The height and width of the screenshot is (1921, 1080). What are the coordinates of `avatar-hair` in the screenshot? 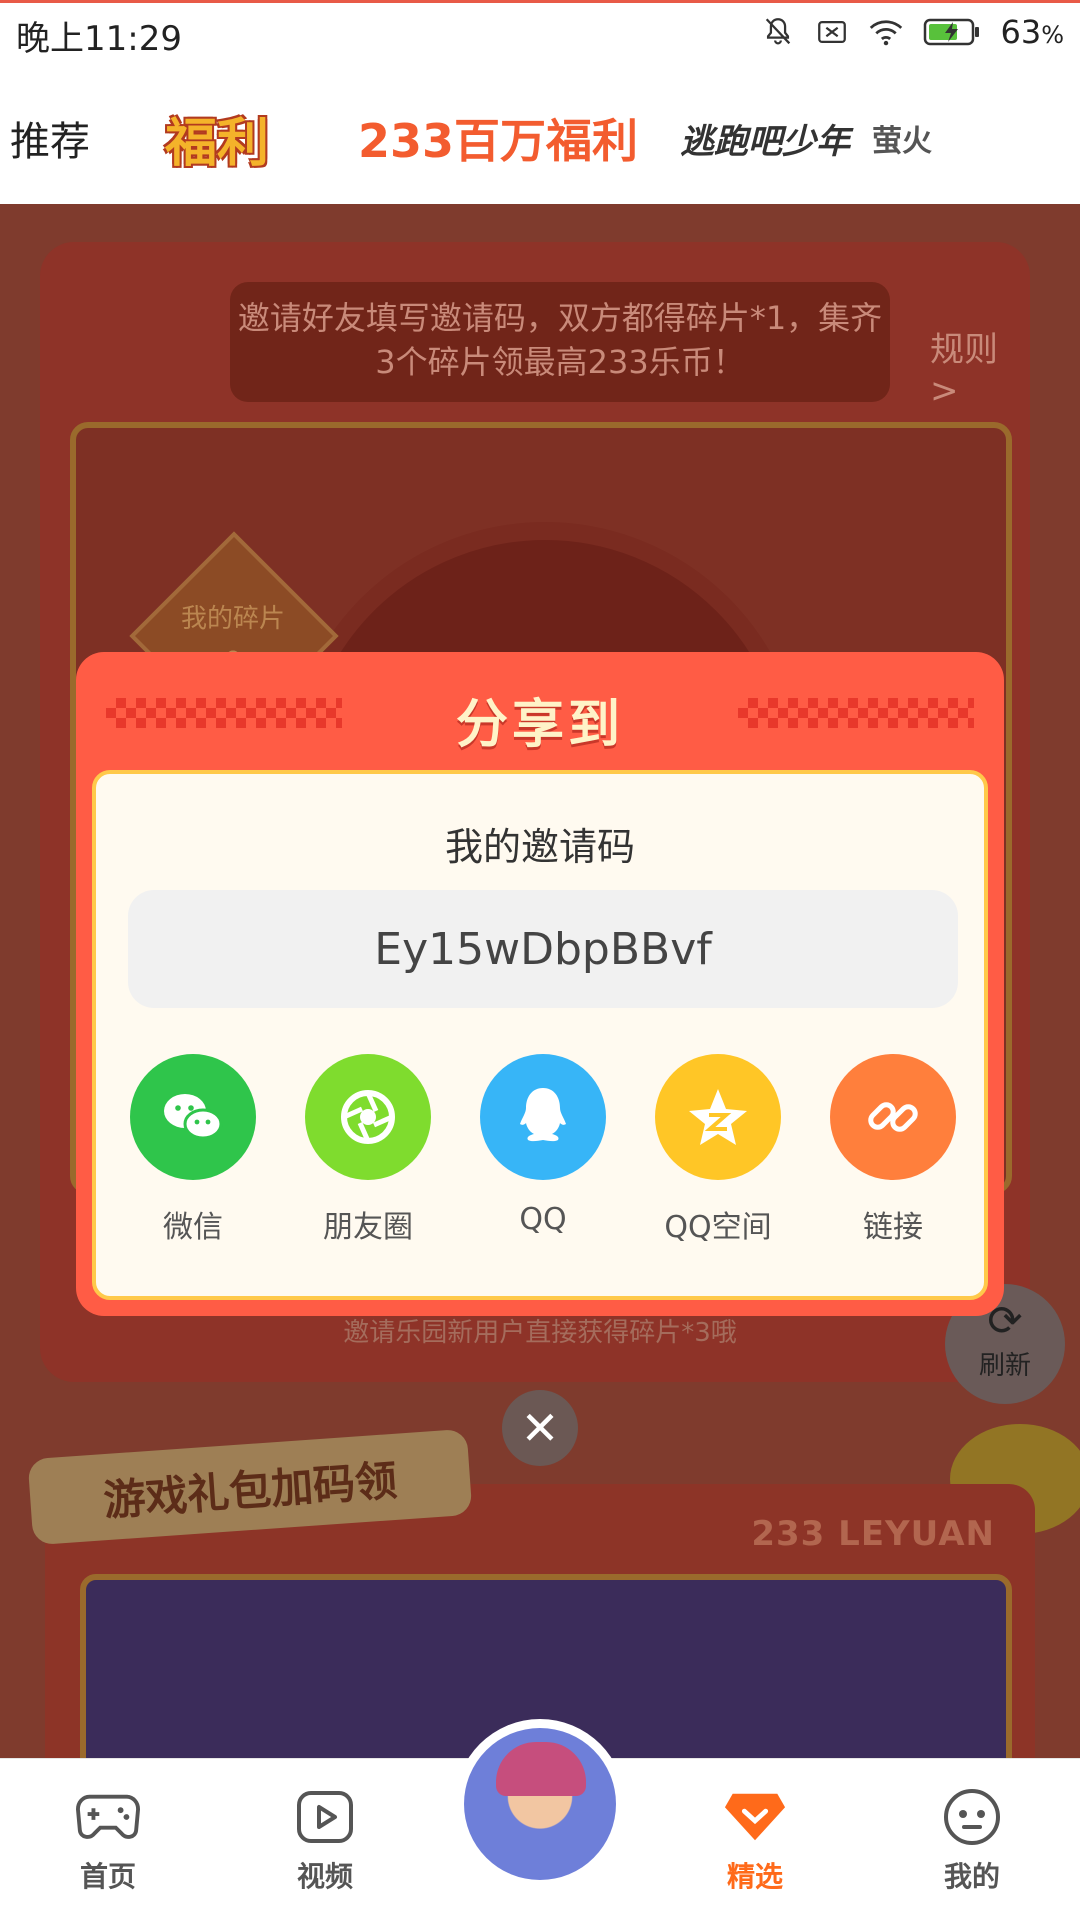 It's located at (541, 1769).